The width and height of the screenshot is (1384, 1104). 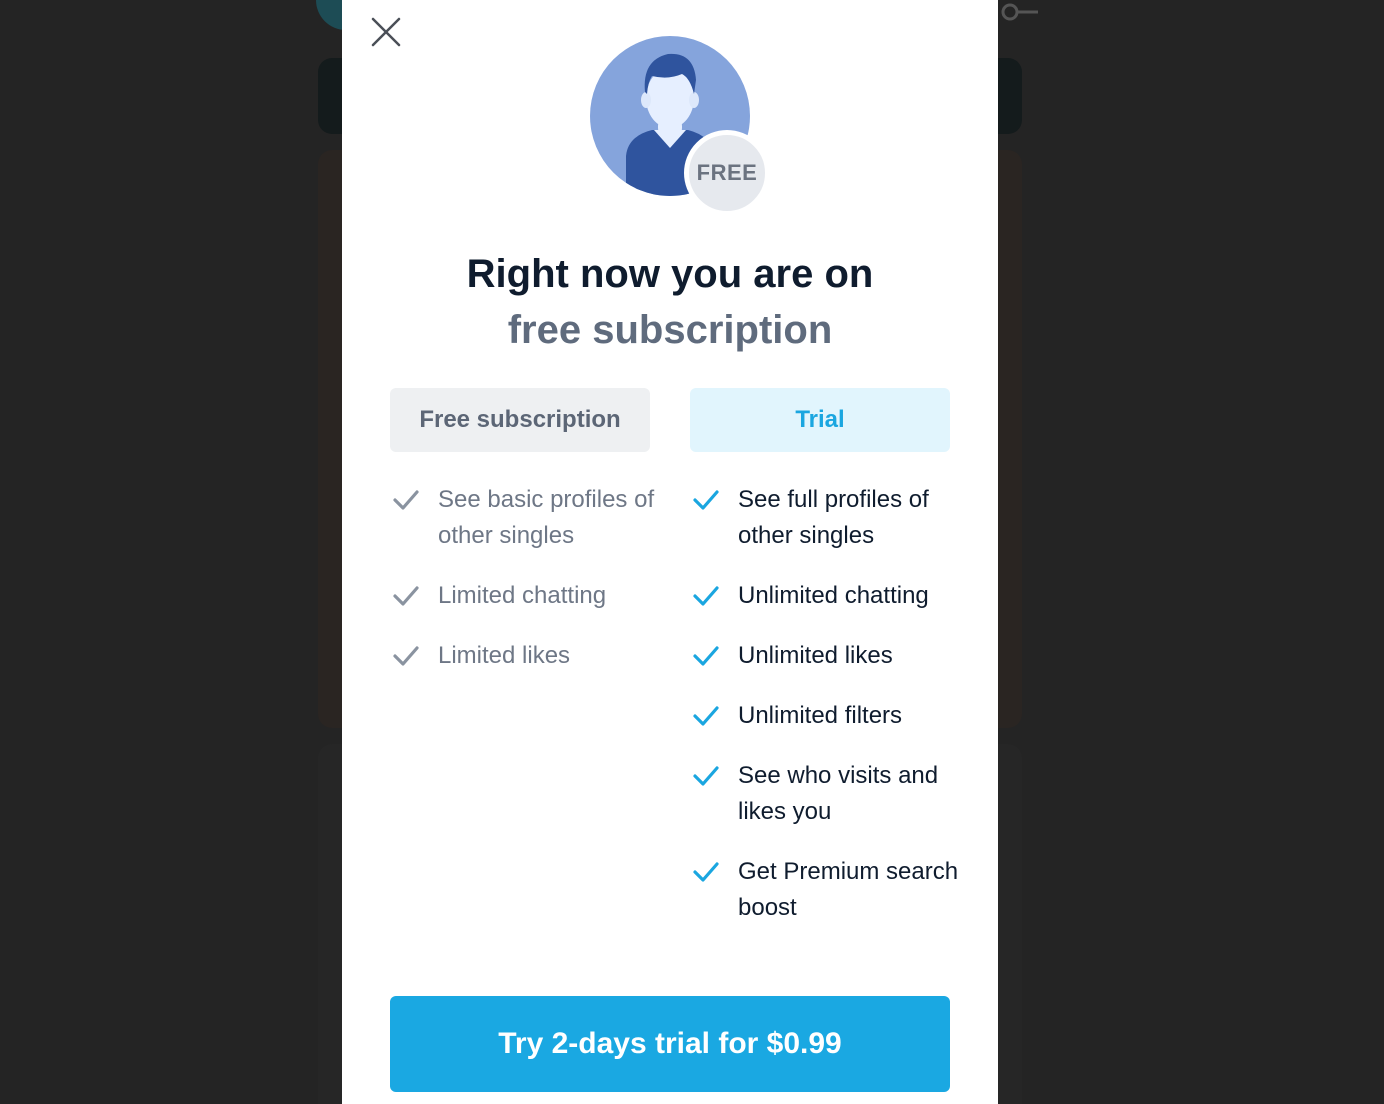 What do you see at coordinates (504, 655) in the screenshot?
I see `feature-label: Limited likes` at bounding box center [504, 655].